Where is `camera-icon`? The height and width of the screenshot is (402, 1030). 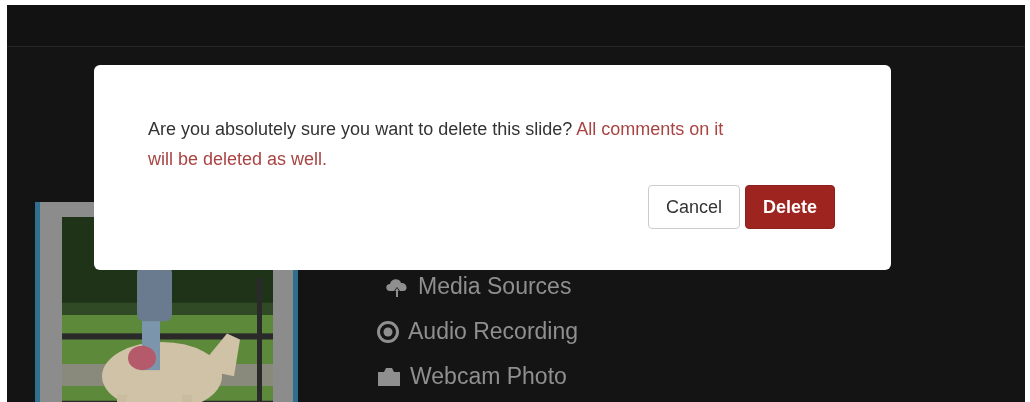
camera-icon is located at coordinates (389, 376).